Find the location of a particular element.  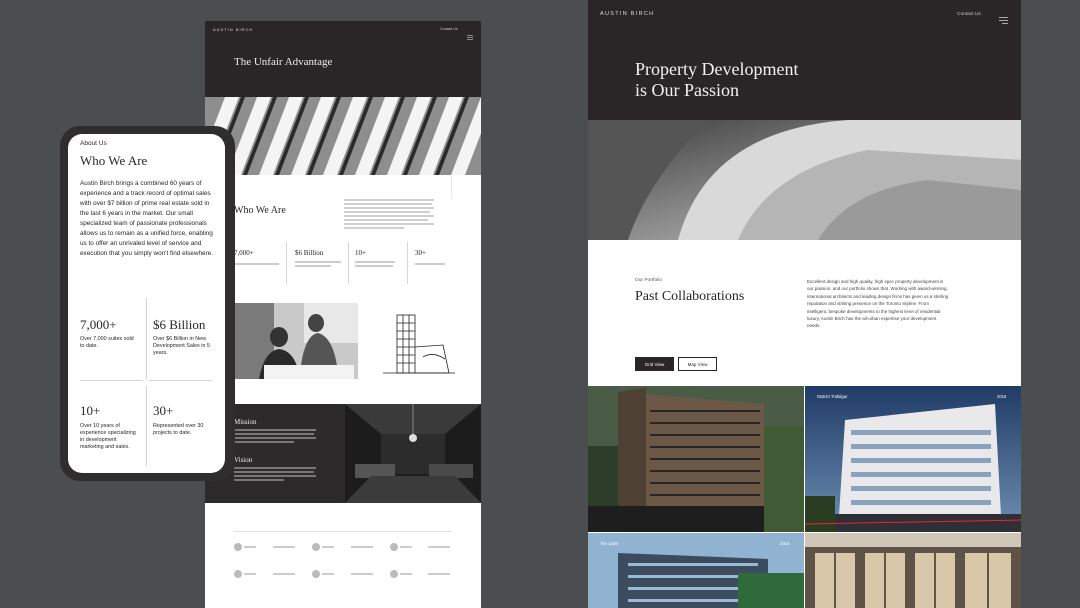

map-view-label: Map View is located at coordinates (697, 364).